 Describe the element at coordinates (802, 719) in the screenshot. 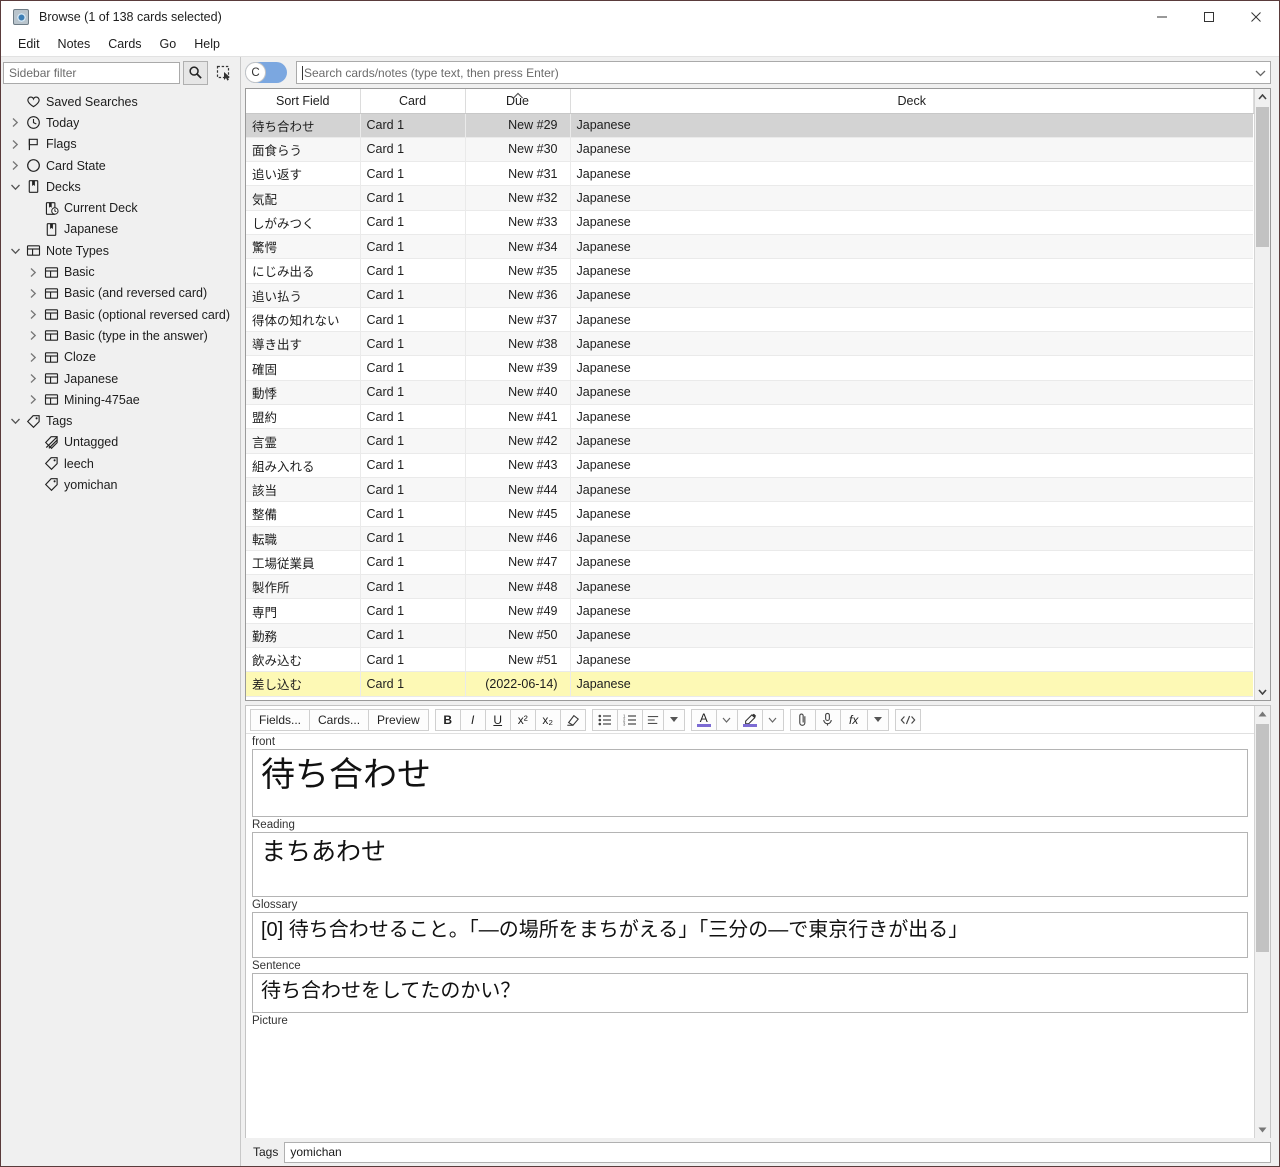

I see `paperclip-icon` at that location.